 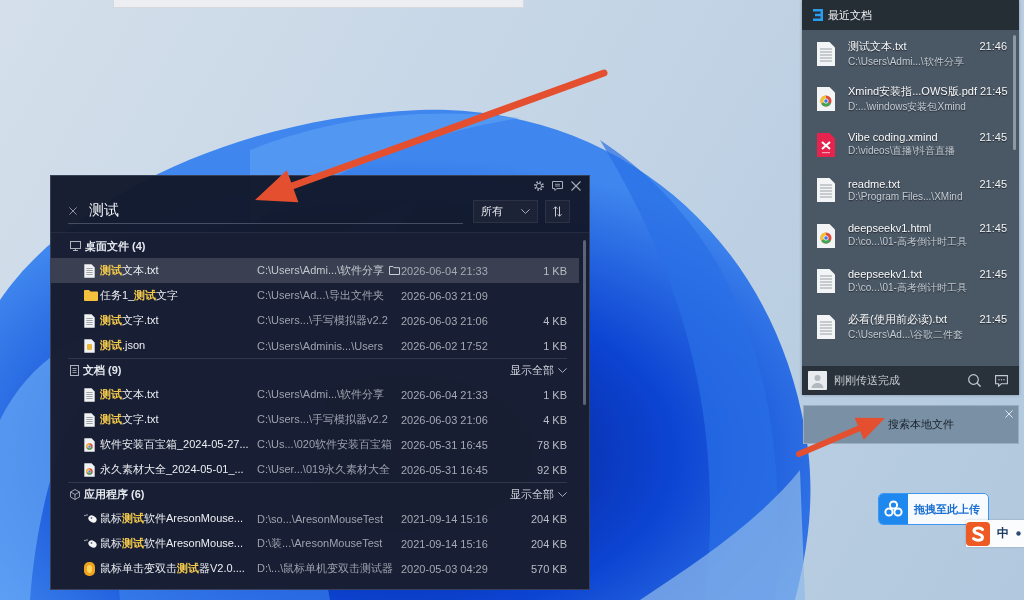 What do you see at coordinates (325, 444) in the screenshot?
I see `file-path: C:\Us...\020软件安装百宝箱` at bounding box center [325, 444].